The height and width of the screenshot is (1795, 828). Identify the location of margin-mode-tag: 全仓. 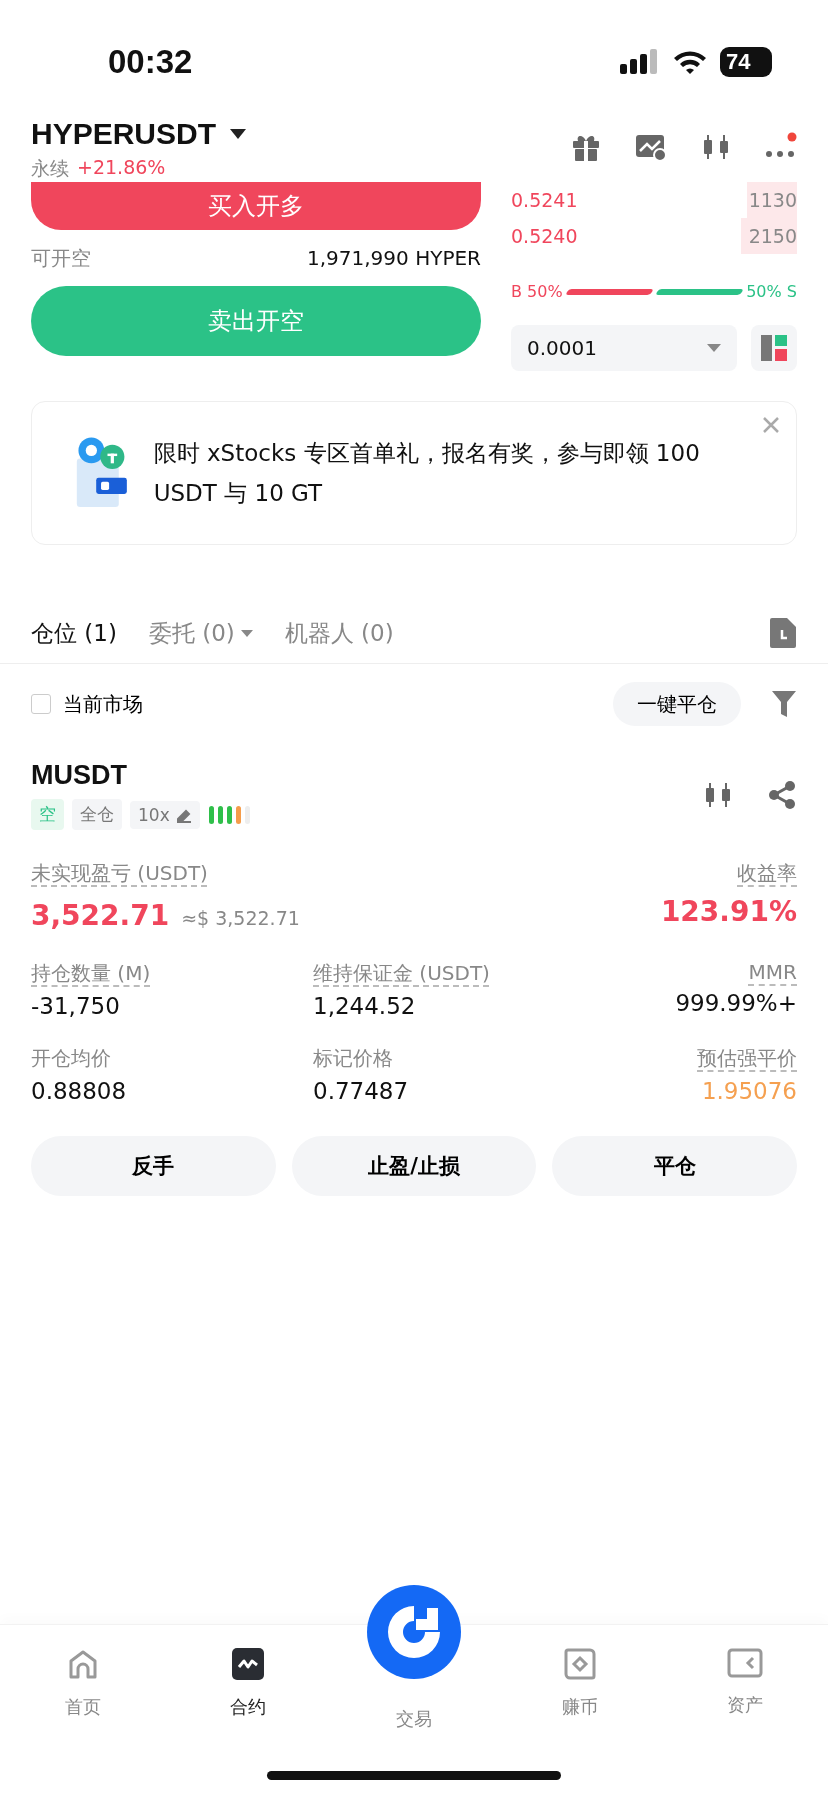
(97, 814).